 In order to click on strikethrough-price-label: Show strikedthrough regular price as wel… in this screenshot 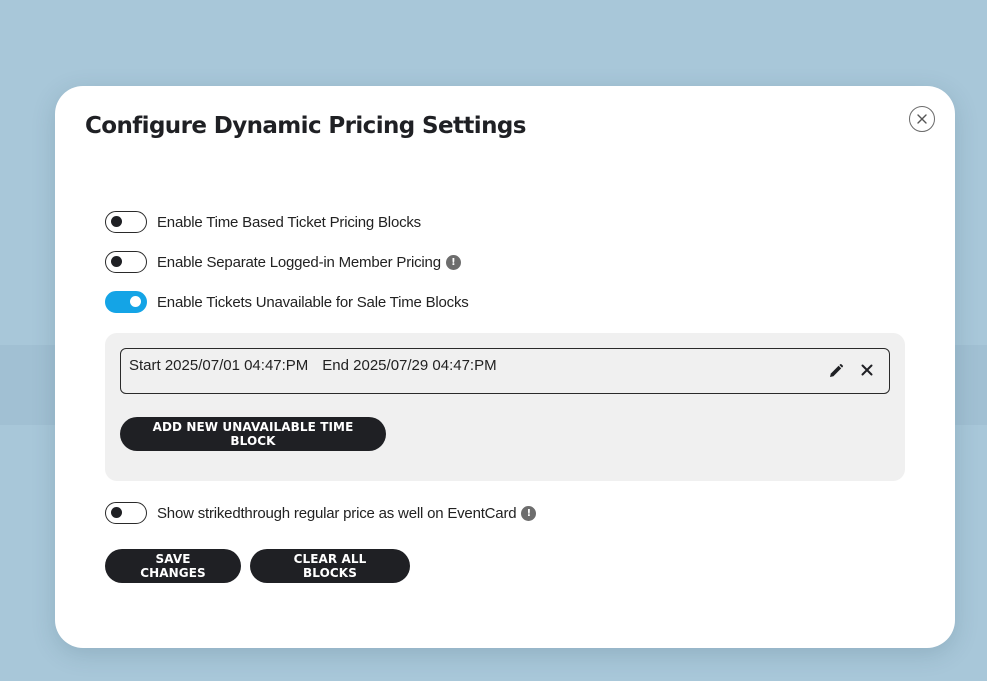, I will do `click(337, 513)`.